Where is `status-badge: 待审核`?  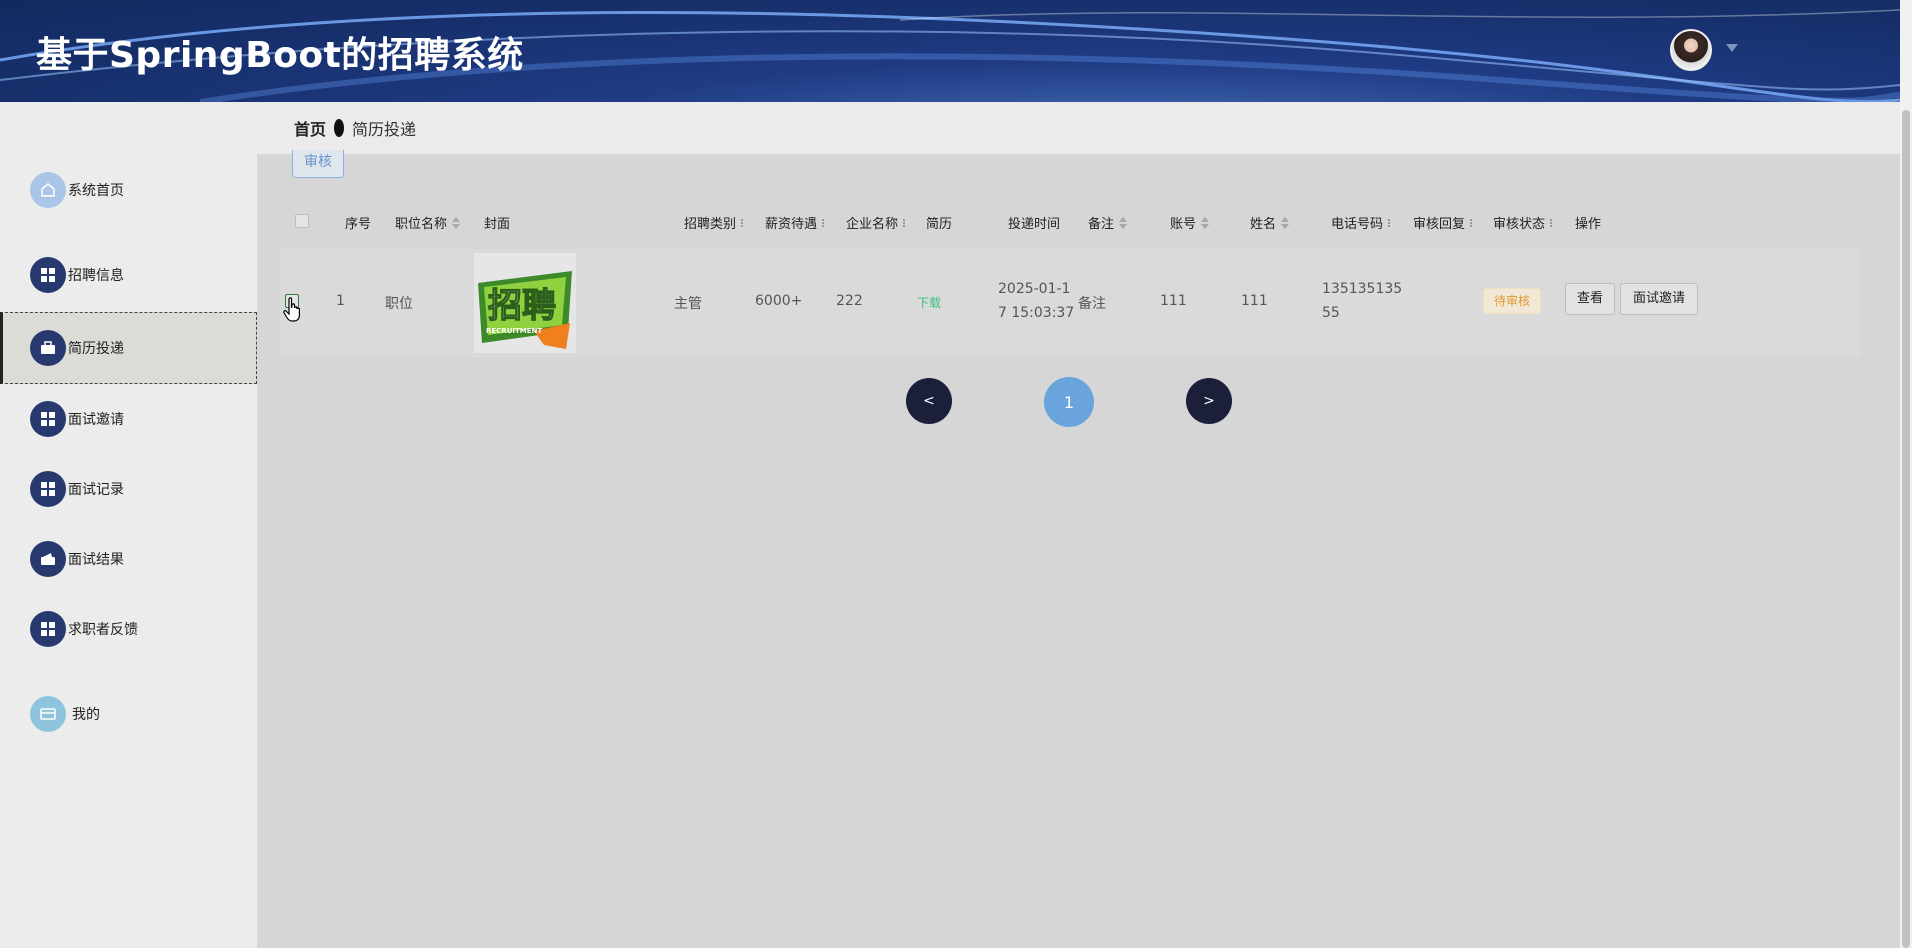 status-badge: 待审核 is located at coordinates (1512, 301).